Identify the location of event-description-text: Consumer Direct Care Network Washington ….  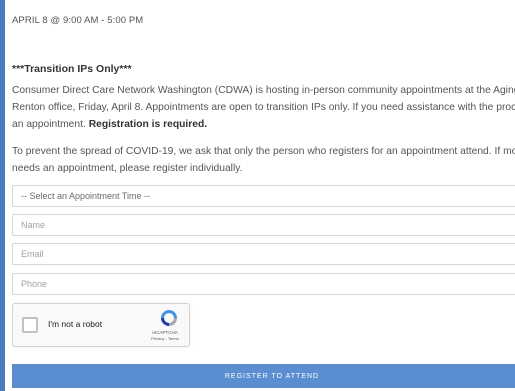
(263, 107).